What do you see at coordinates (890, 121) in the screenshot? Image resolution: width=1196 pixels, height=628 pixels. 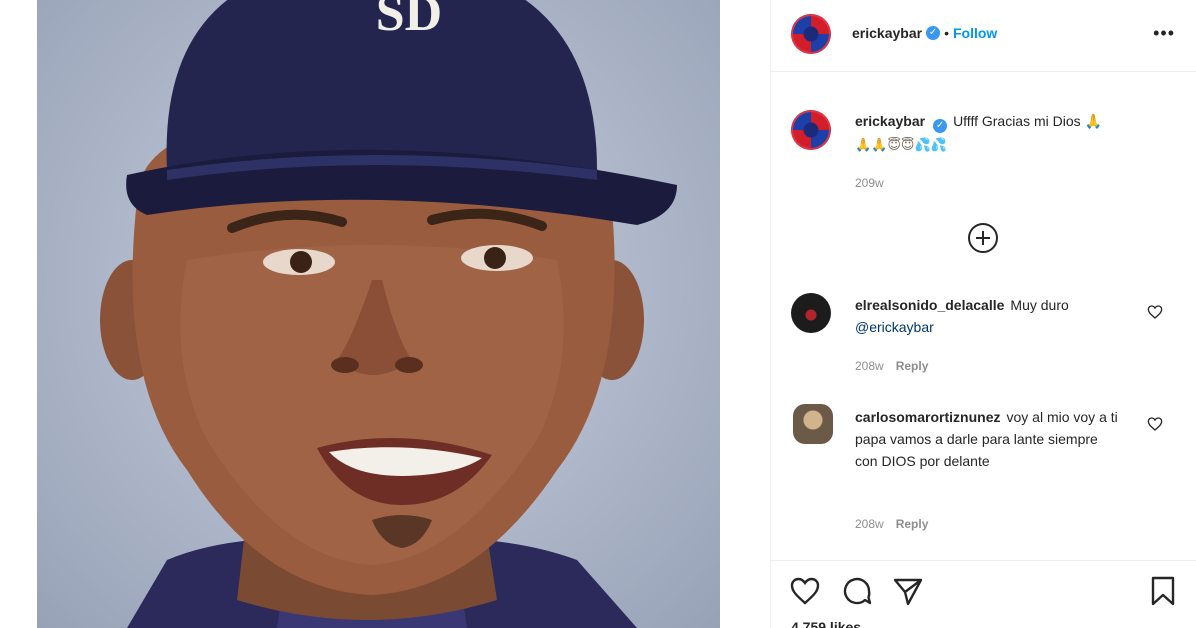 I see `caption-username: erickaybar` at bounding box center [890, 121].